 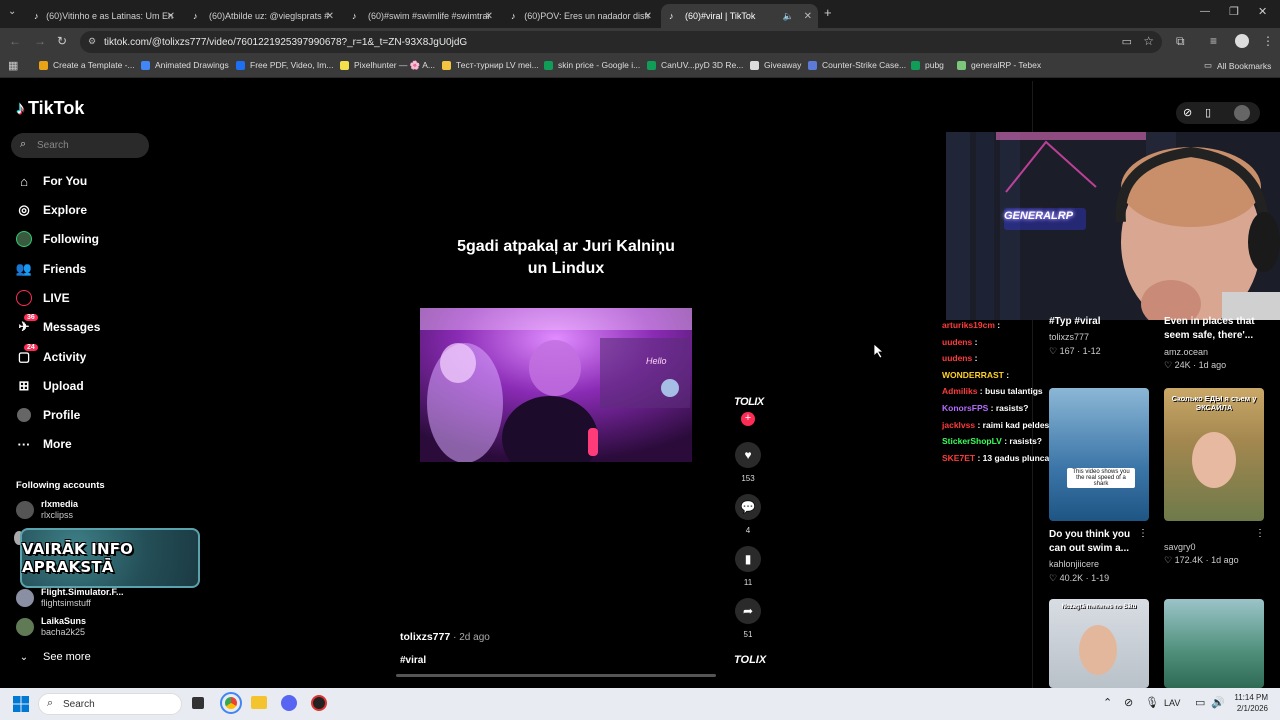 I want to click on comment-button: 💬 4, so click(x=748, y=514).